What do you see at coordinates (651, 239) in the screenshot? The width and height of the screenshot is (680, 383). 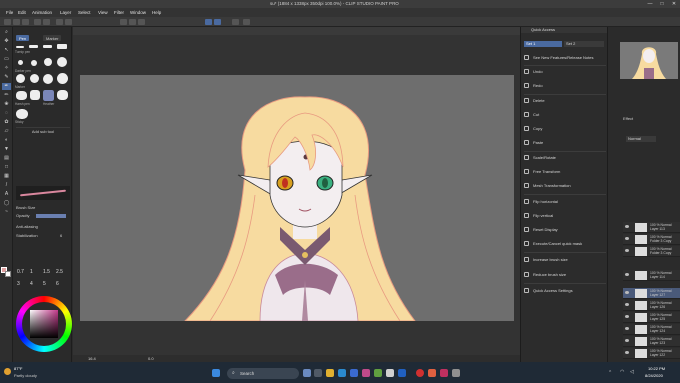 I see `layer-row: 100 % Normal Folder 3 Copy` at bounding box center [651, 239].